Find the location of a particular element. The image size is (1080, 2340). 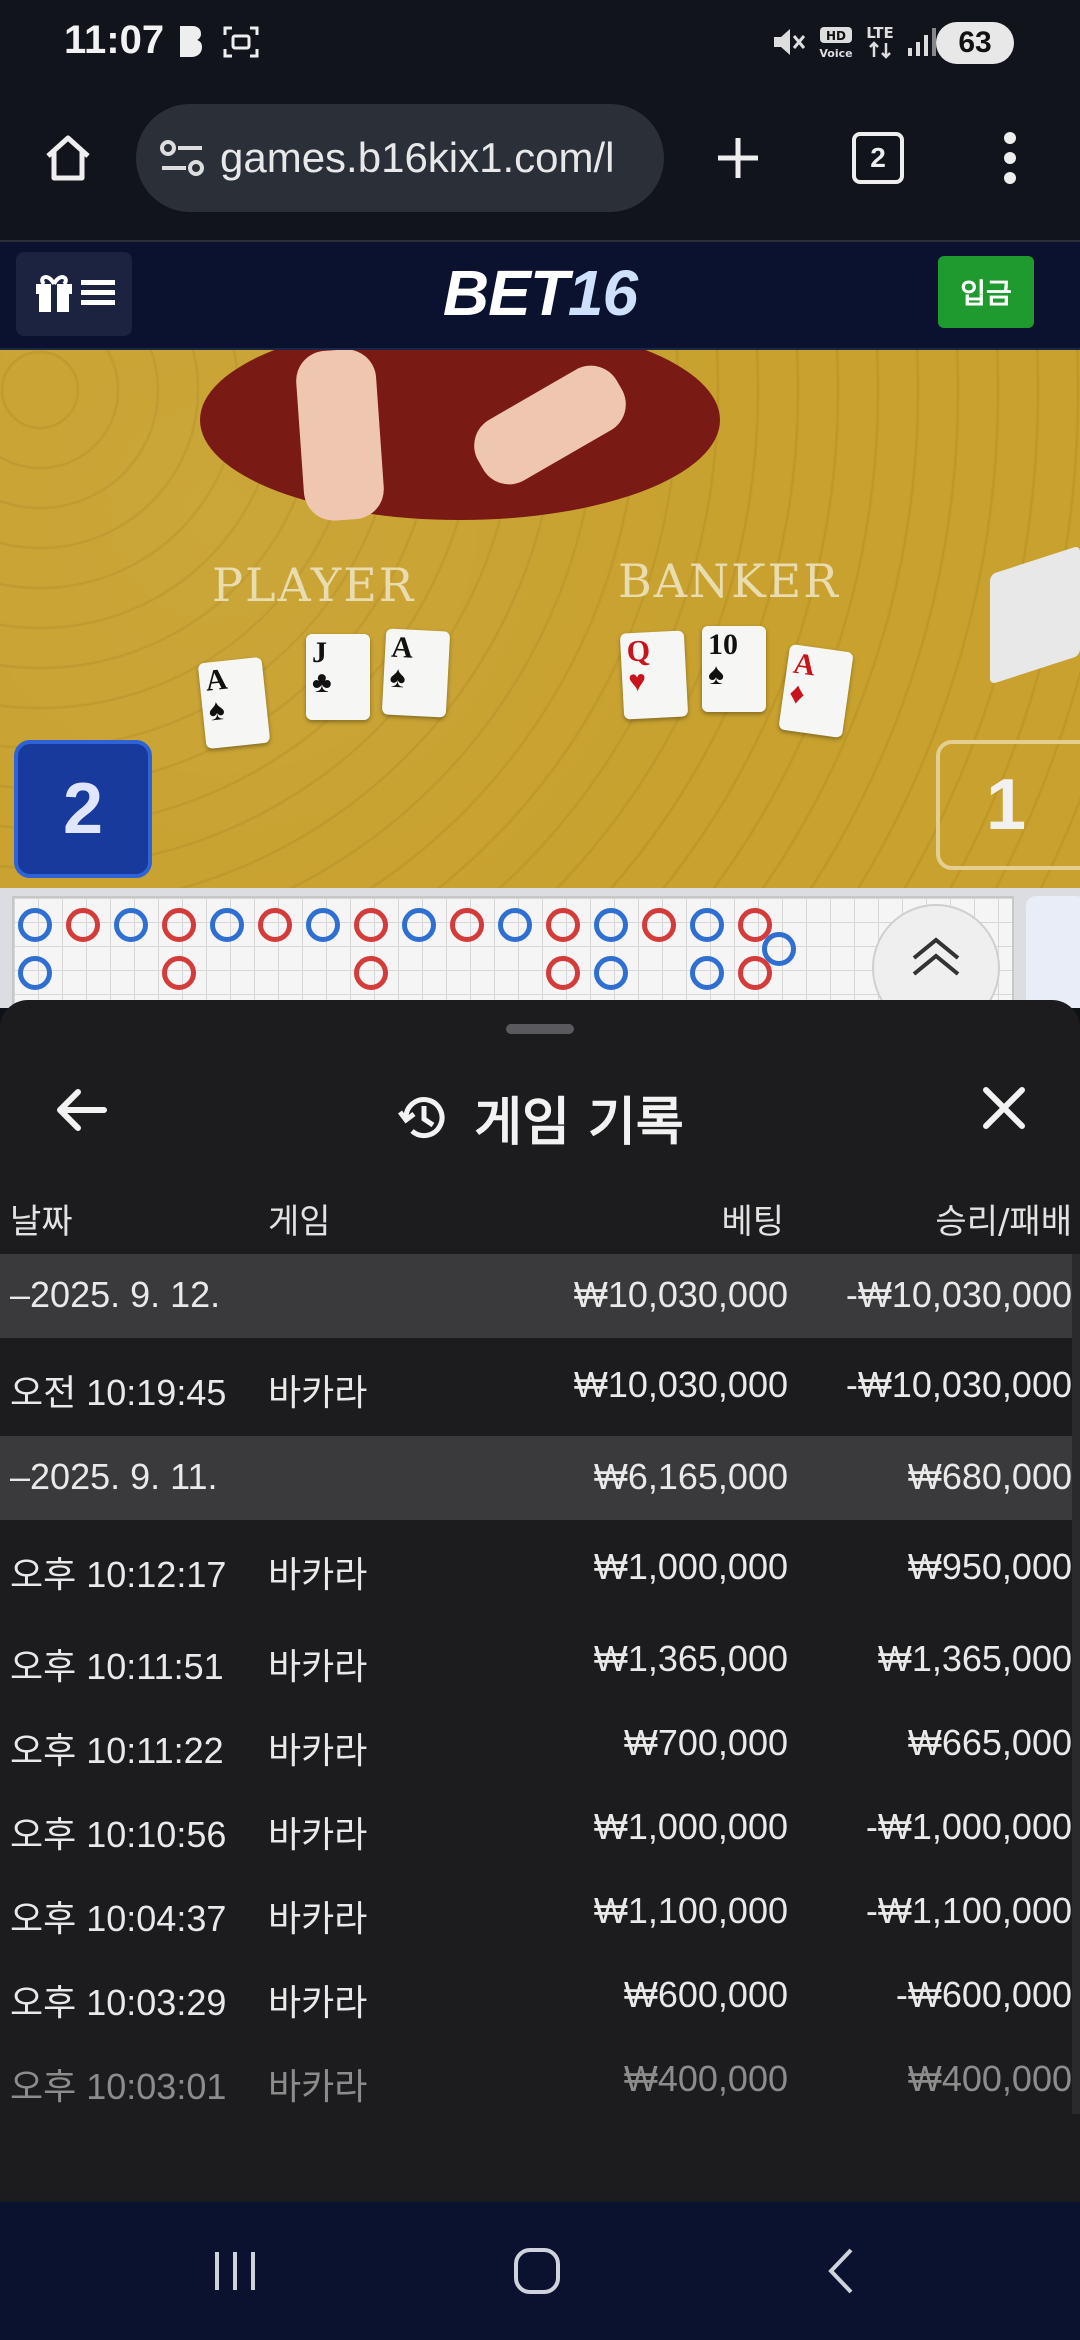

row-bet: ₩6,165,000 is located at coordinates (690, 1476).